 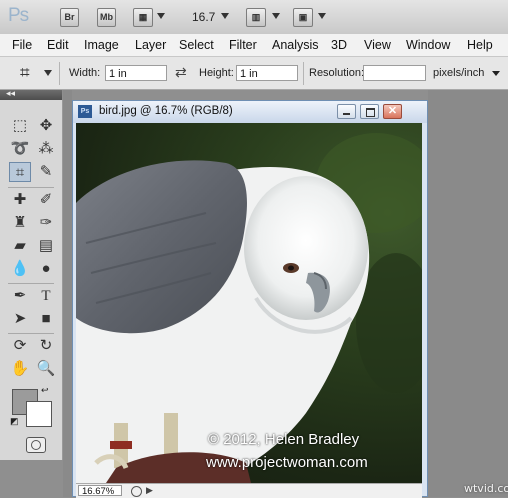 I want to click on zoom-level: 16.7, so click(x=203, y=17).